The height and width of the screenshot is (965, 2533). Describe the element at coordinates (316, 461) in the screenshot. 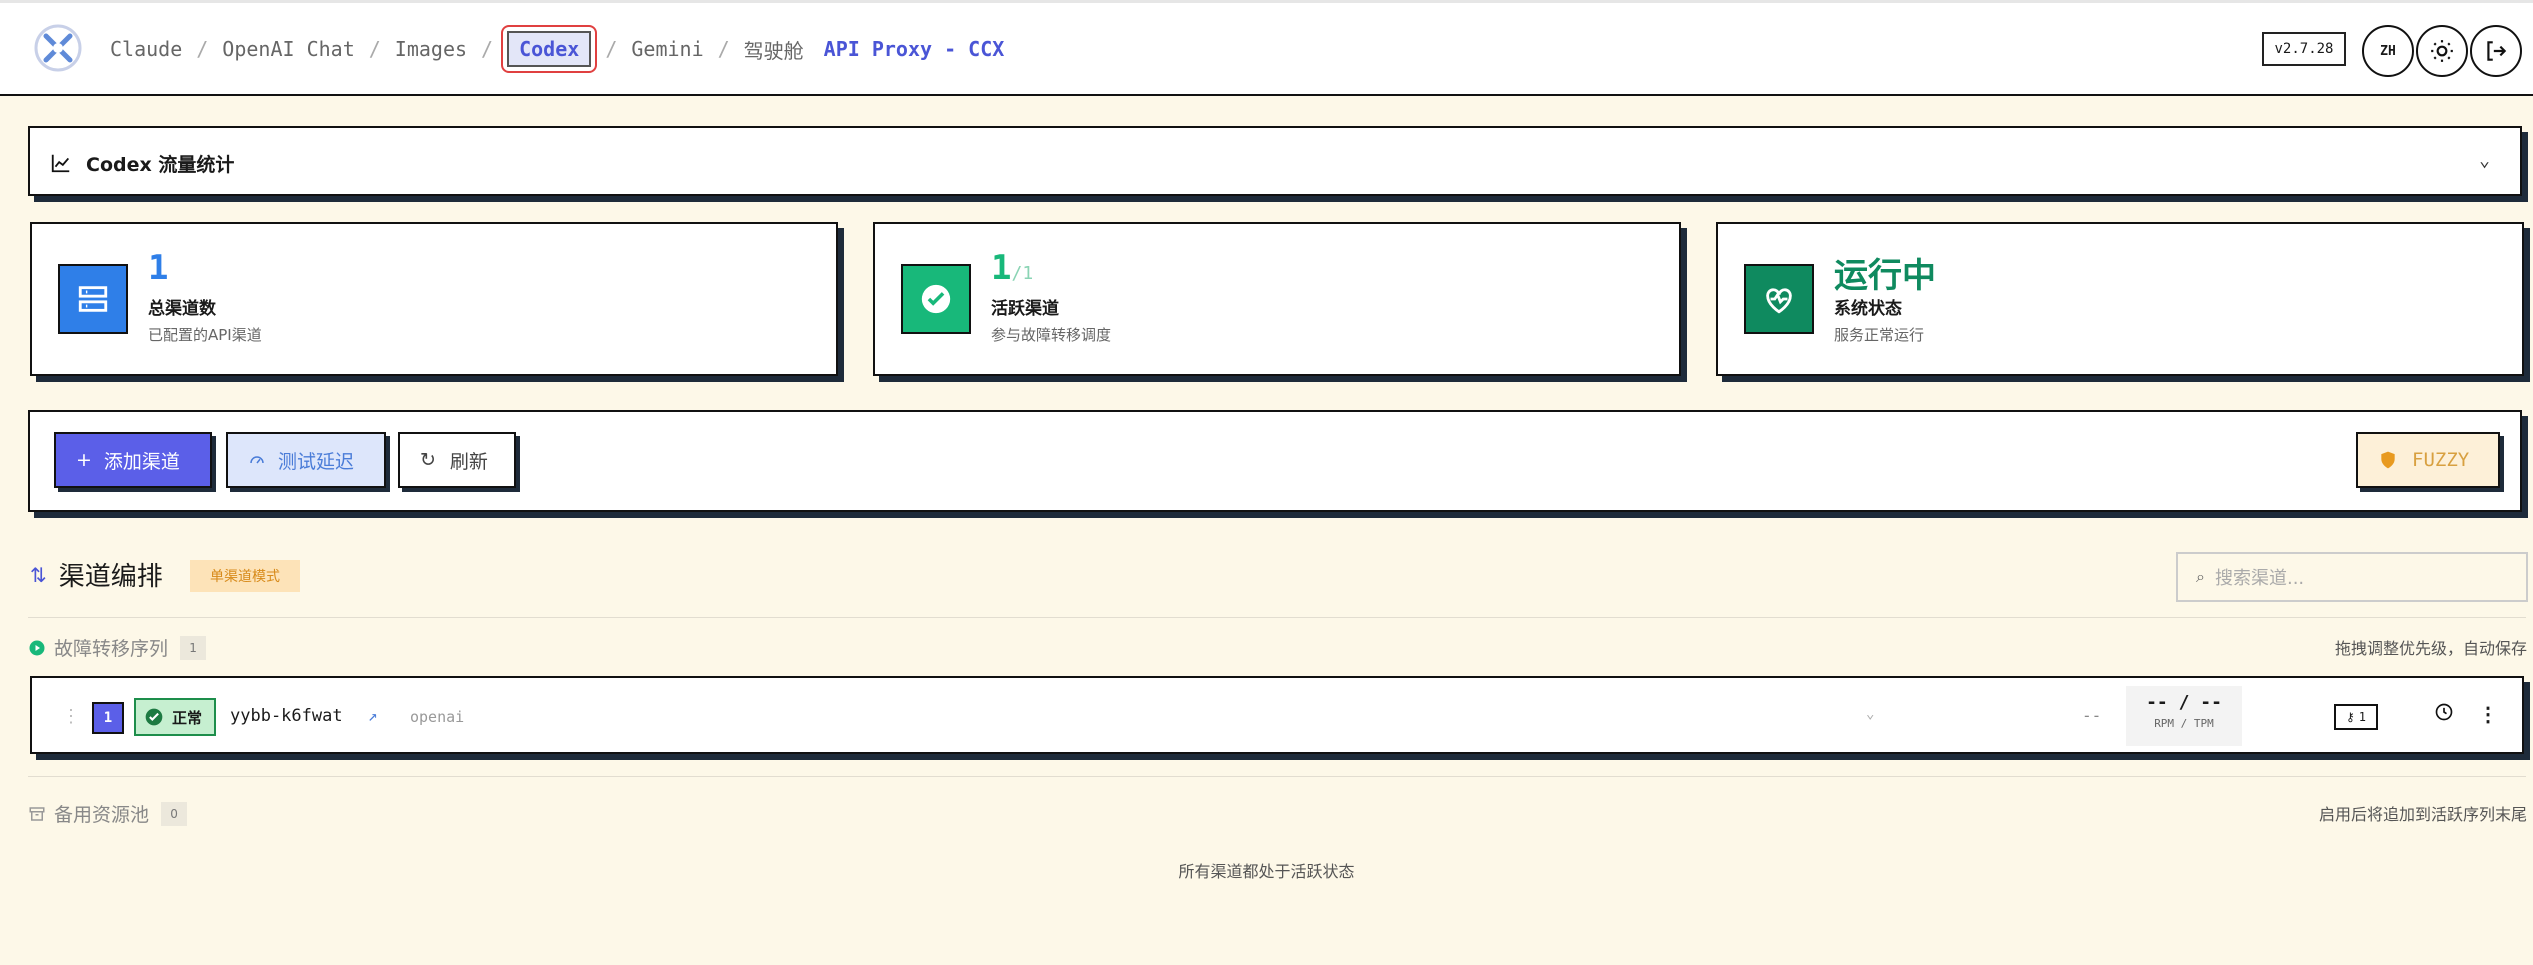

I see `test-latency-label: 测试延迟` at that location.